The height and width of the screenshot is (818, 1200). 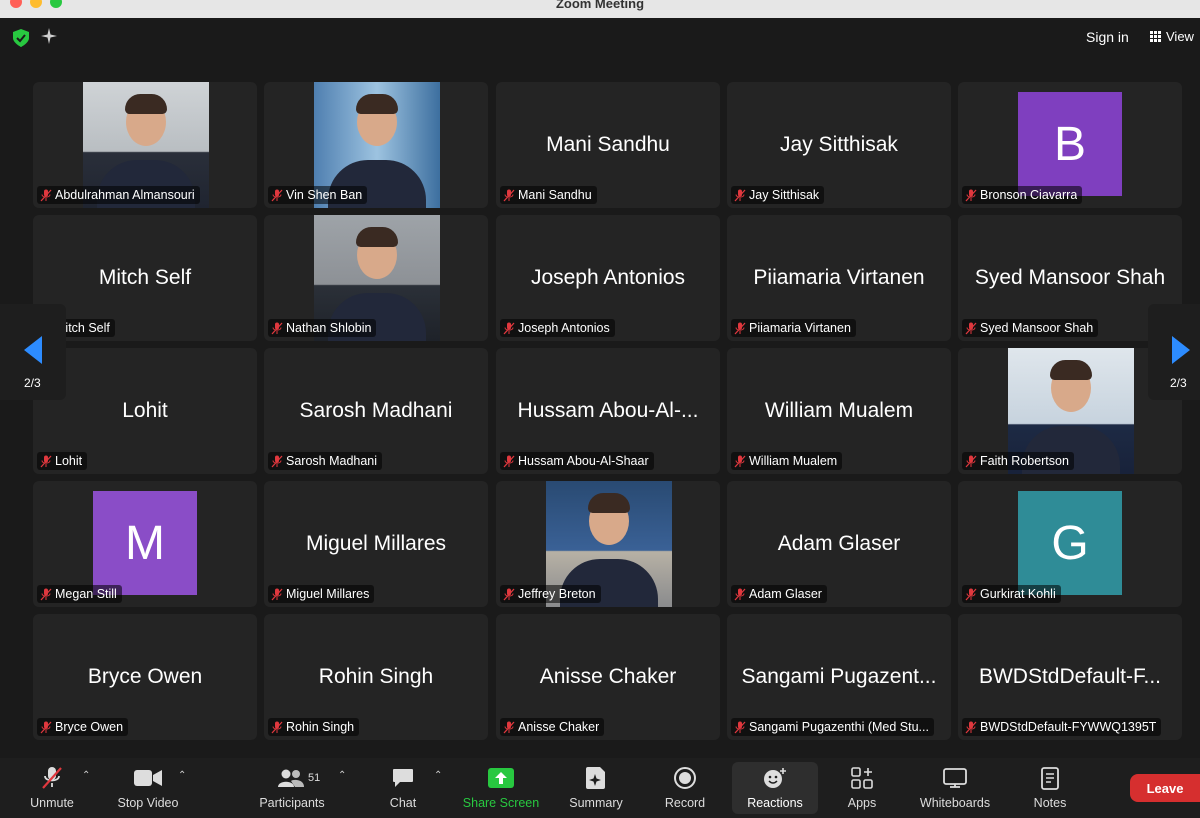 I want to click on summary-button: Summary, so click(x=596, y=788).